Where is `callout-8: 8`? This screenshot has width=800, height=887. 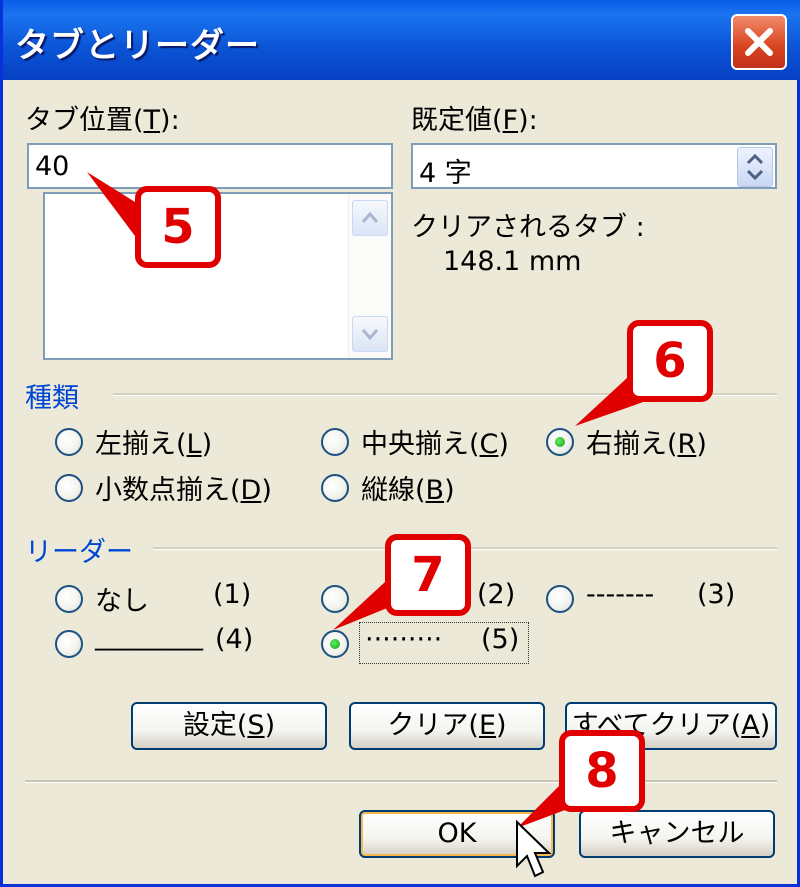 callout-8: 8 is located at coordinates (602, 771).